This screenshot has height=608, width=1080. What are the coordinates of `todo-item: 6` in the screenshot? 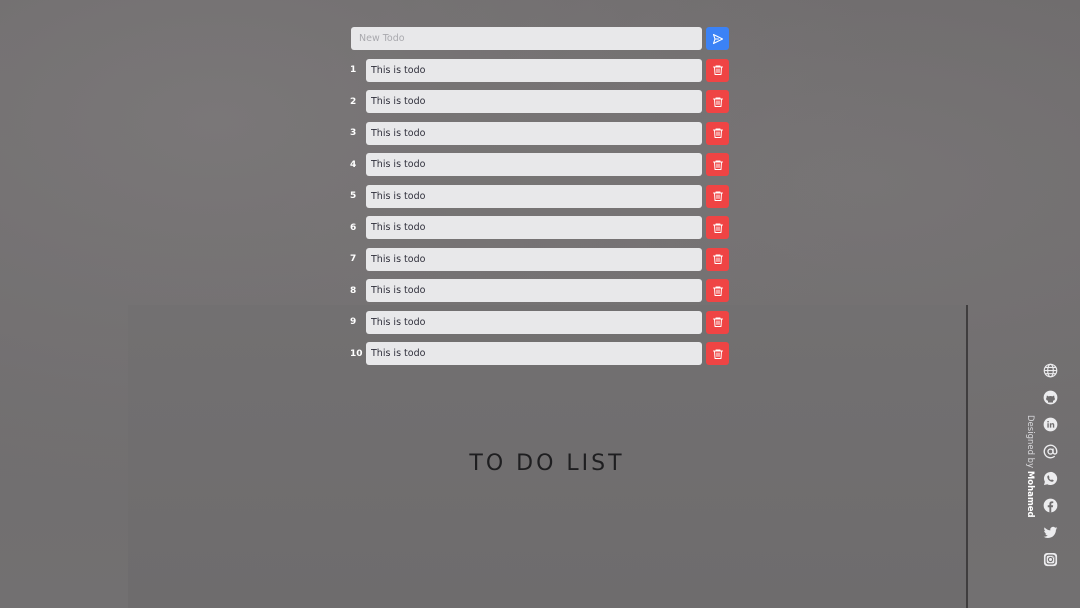 It's located at (540, 227).